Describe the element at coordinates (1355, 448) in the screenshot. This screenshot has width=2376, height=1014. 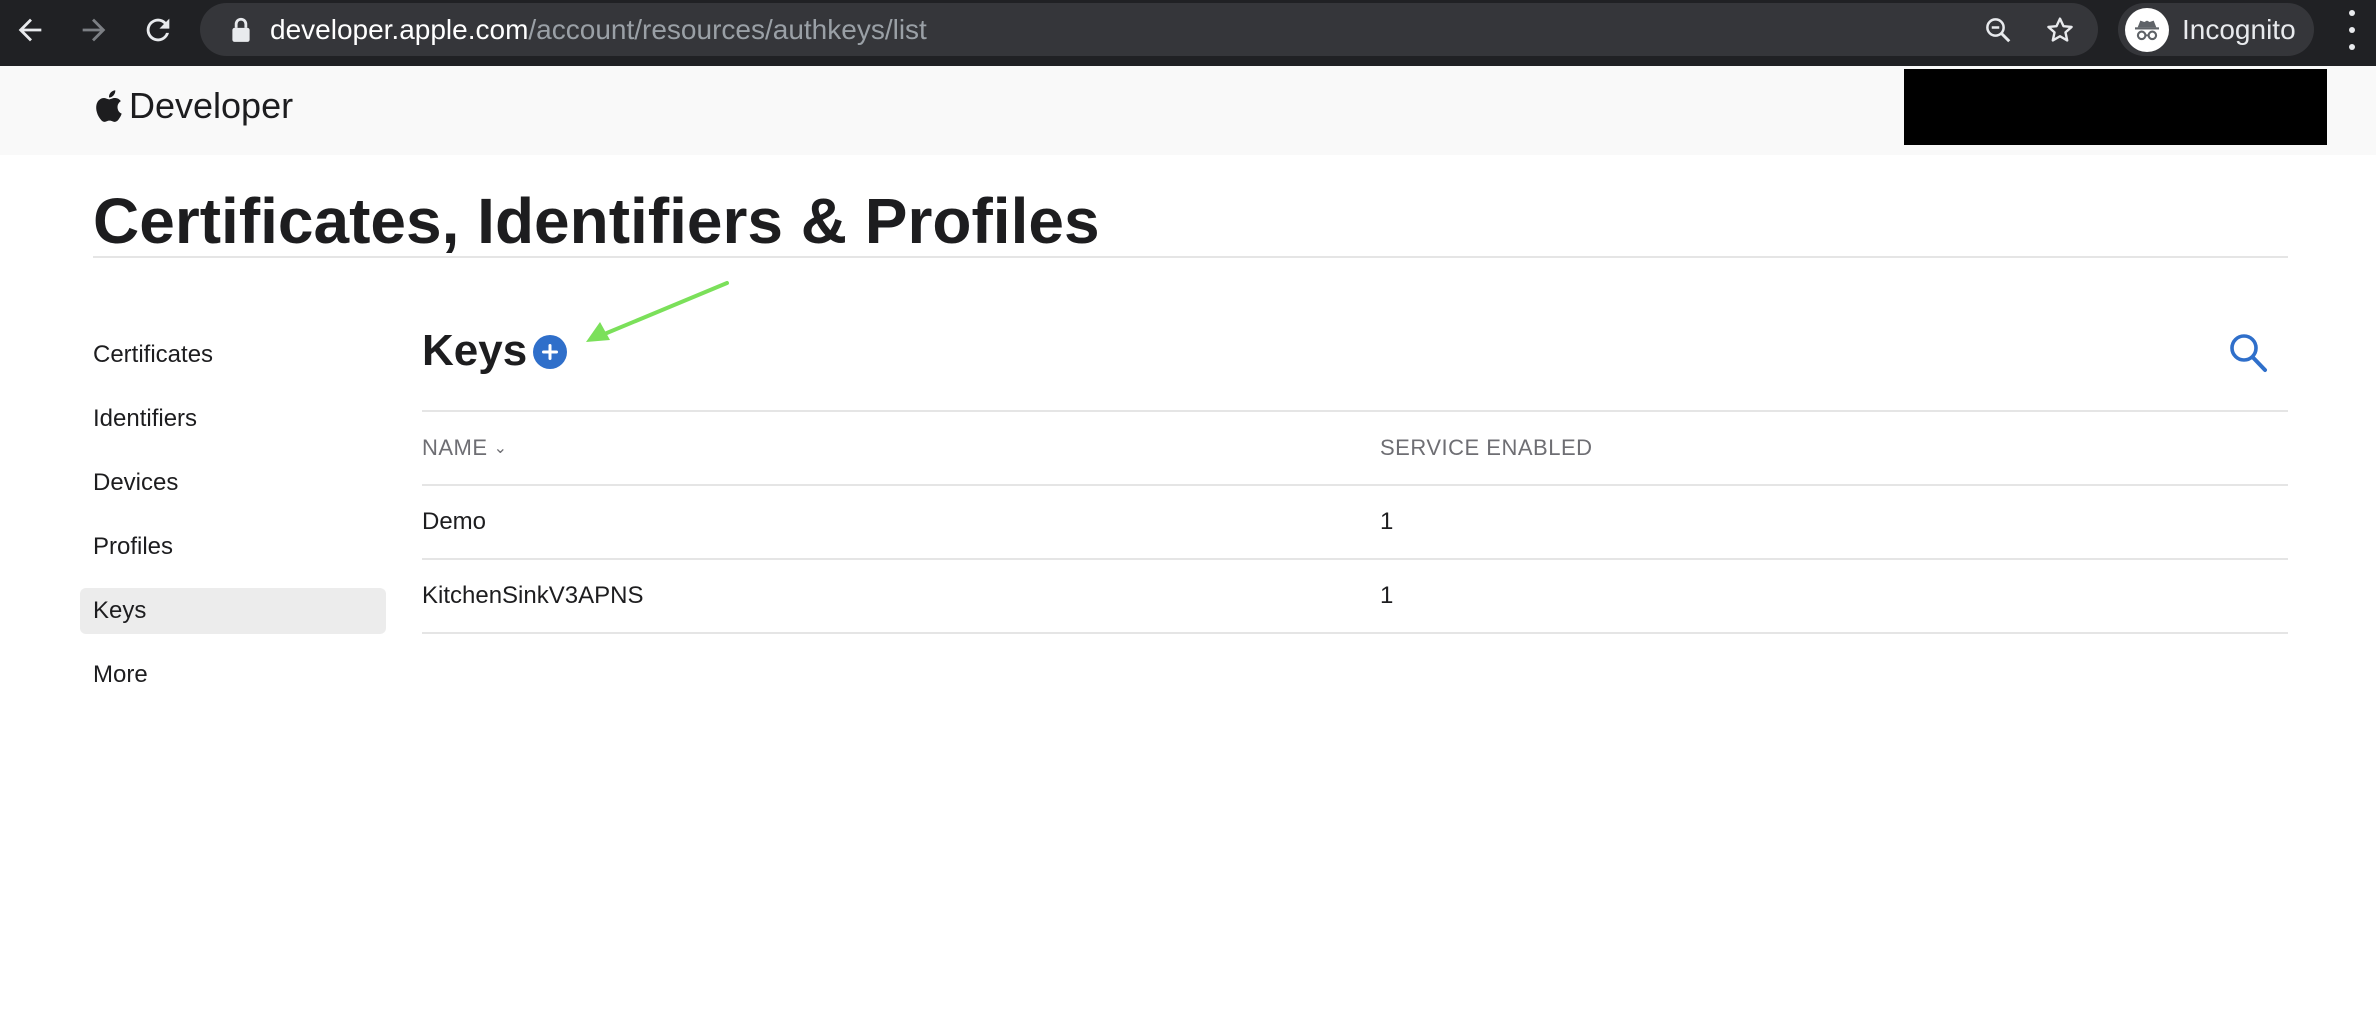
I see `table-header-row: NAME ⌄ SERVICE ENABLED` at that location.